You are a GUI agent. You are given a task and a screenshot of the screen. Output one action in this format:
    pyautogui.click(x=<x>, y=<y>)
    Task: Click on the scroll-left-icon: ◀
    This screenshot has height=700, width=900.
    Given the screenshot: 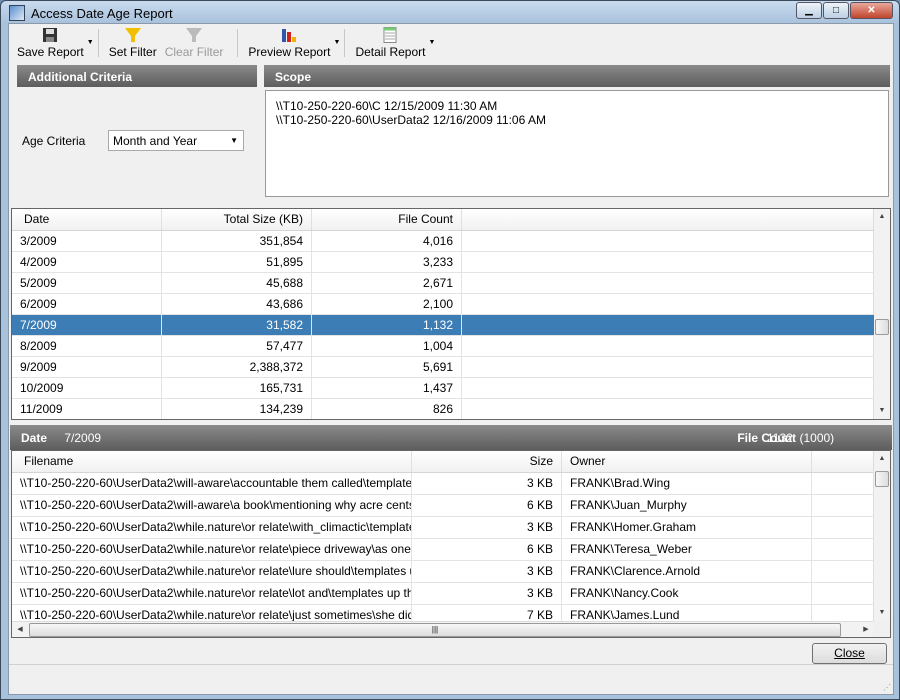 What is the action you would take?
    pyautogui.click(x=20, y=629)
    